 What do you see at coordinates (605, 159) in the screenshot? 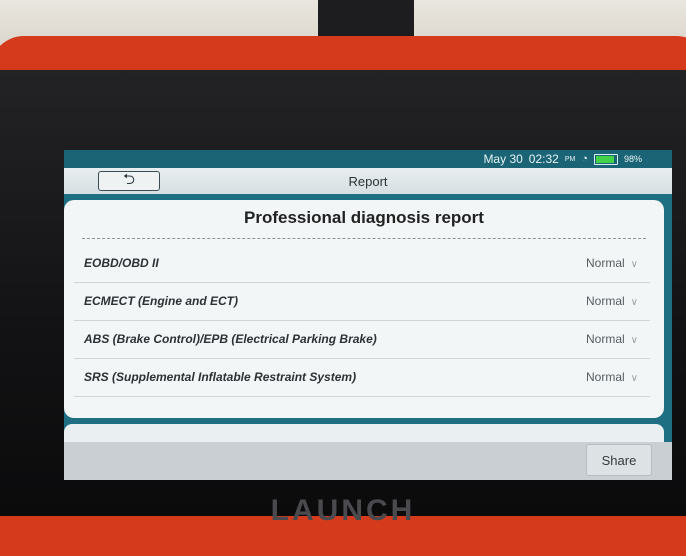
I see `battery-icon` at bounding box center [605, 159].